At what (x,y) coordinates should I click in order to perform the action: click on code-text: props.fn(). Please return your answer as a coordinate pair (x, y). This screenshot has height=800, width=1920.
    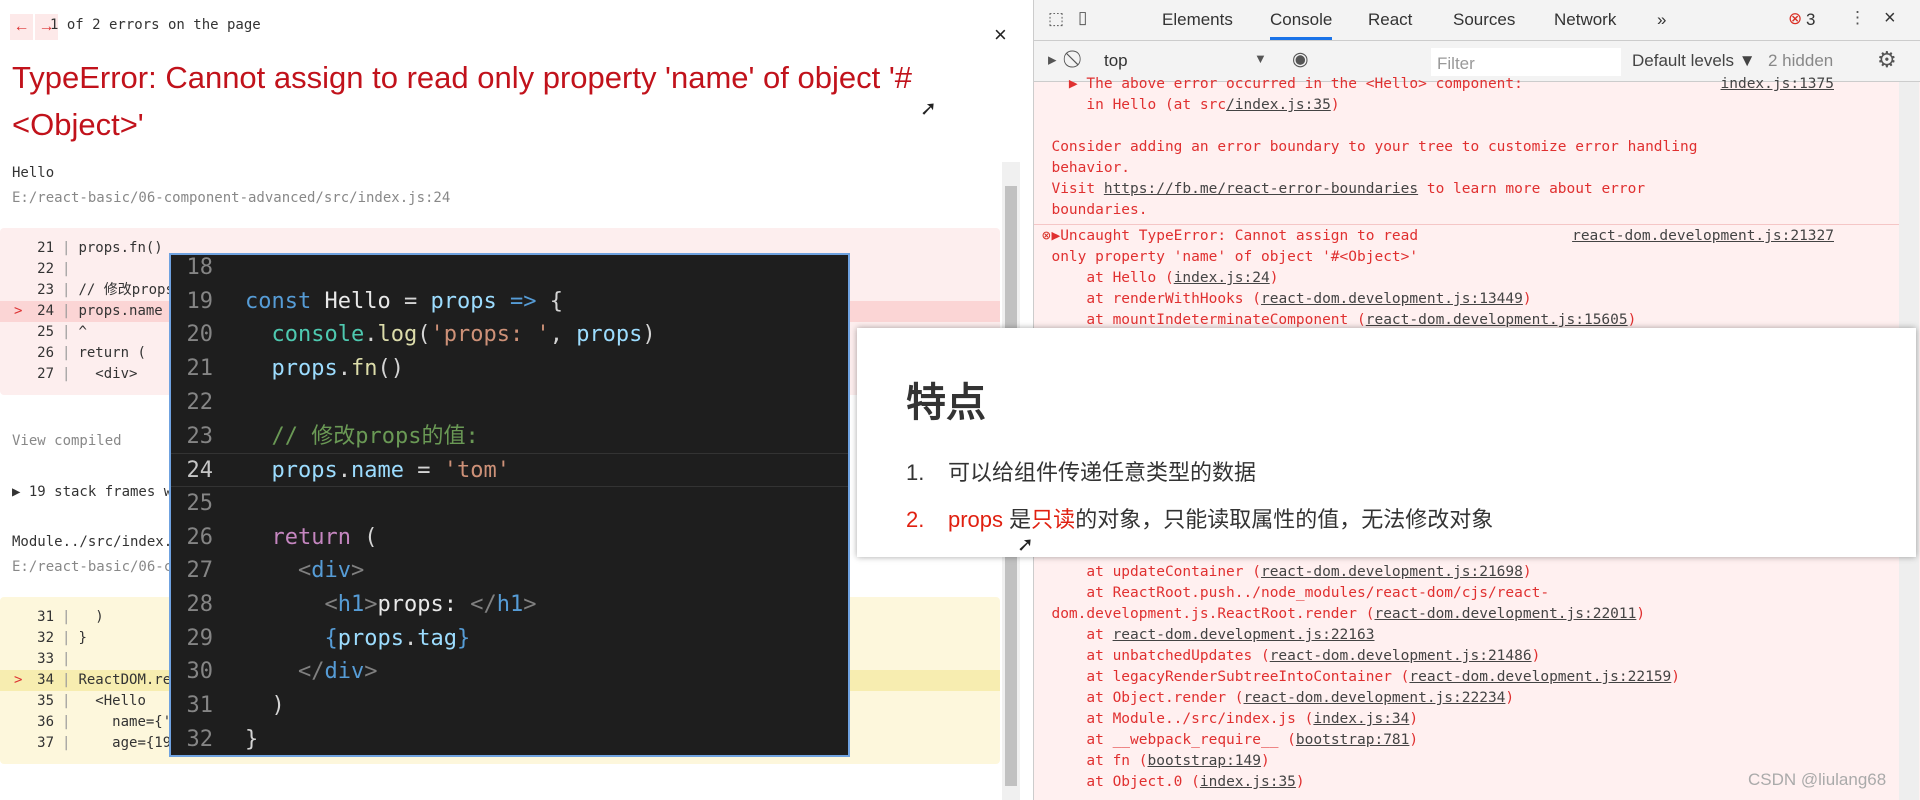
    Looking at the image, I should click on (120, 248).